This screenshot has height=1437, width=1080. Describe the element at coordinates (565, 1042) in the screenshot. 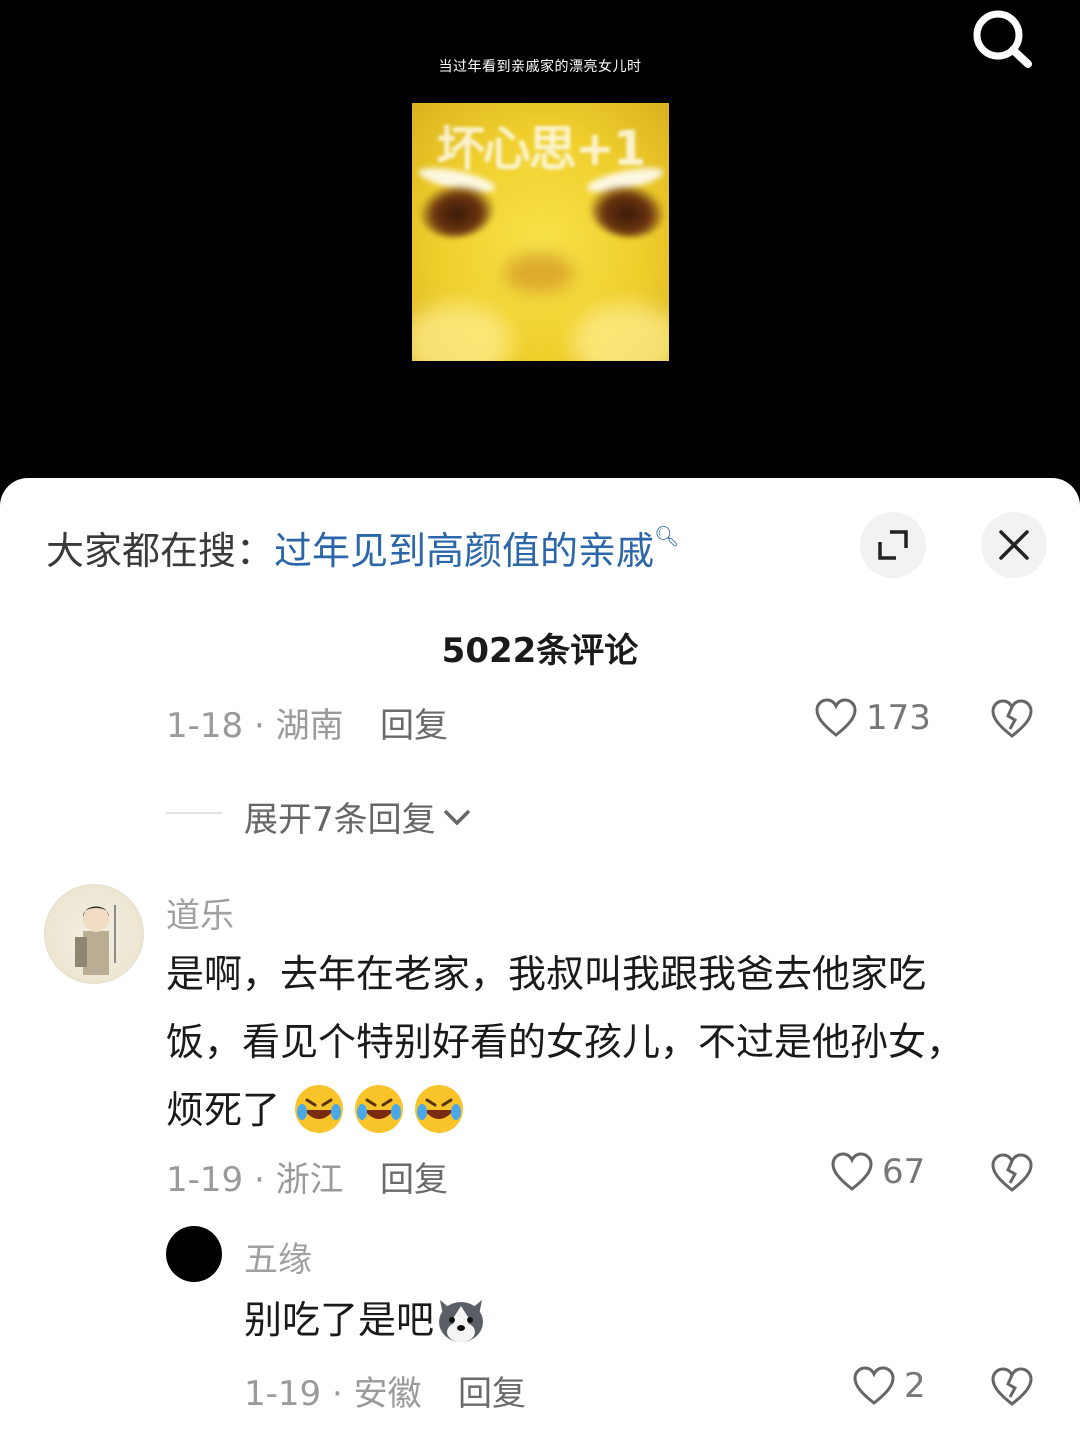

I see `comment-line: 饭，看见个特别好看的女孩儿，不过是他孙女，` at that location.